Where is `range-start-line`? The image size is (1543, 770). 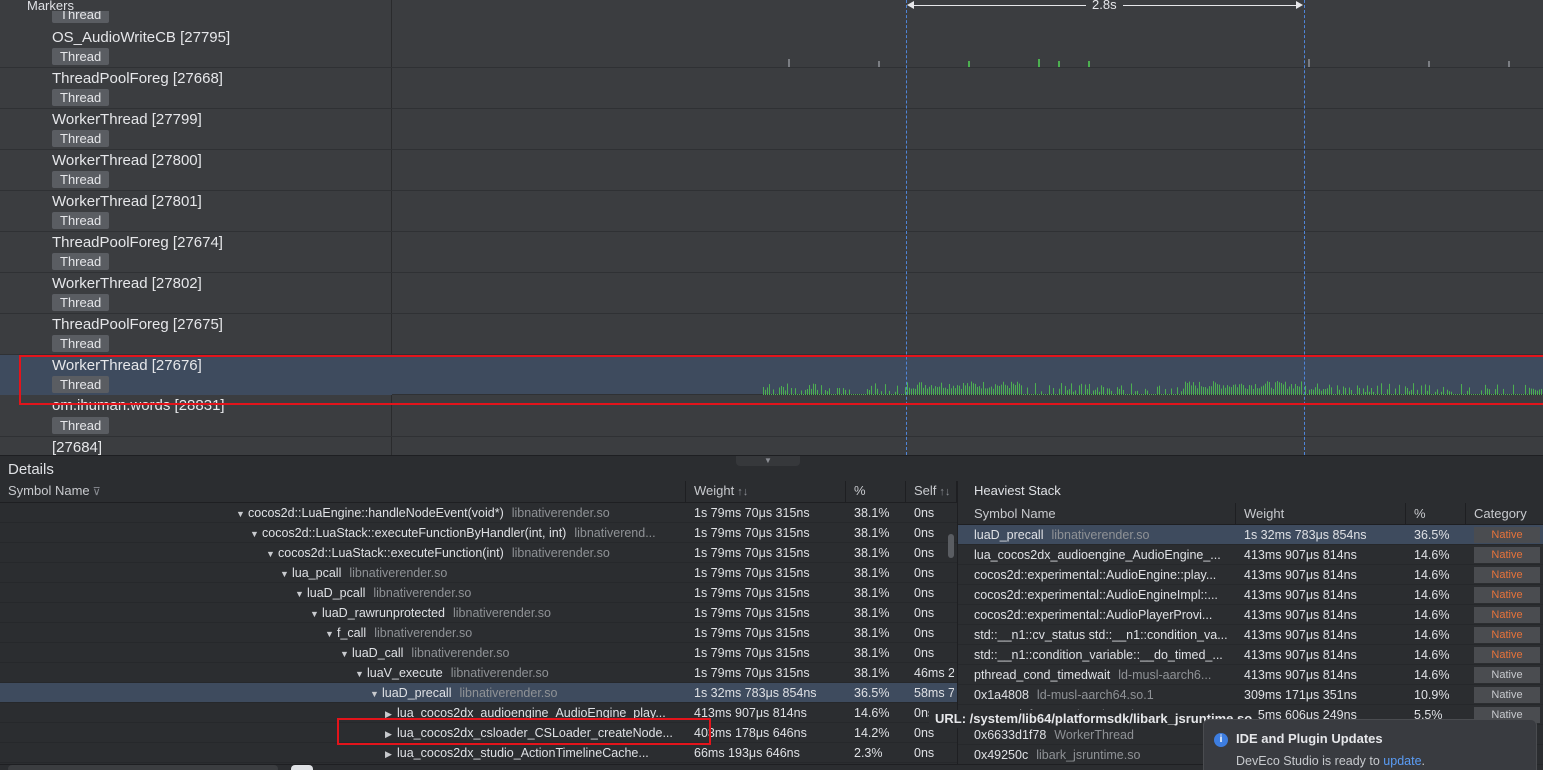
range-start-line is located at coordinates (906, 227).